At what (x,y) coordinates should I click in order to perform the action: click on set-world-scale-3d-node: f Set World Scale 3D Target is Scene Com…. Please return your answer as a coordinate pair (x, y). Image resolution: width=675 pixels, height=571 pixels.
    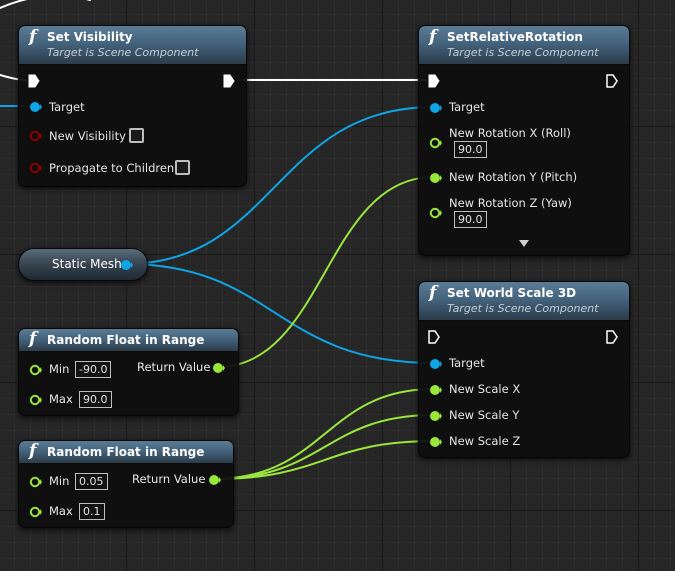
    Looking at the image, I should click on (524, 369).